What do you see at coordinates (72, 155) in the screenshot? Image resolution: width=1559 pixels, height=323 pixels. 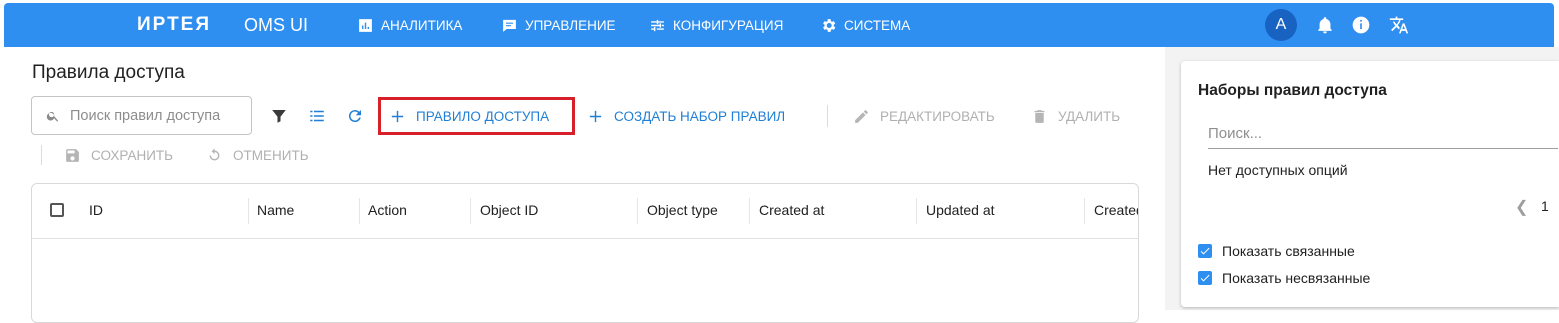 I see `floppy-disk-icon` at bounding box center [72, 155].